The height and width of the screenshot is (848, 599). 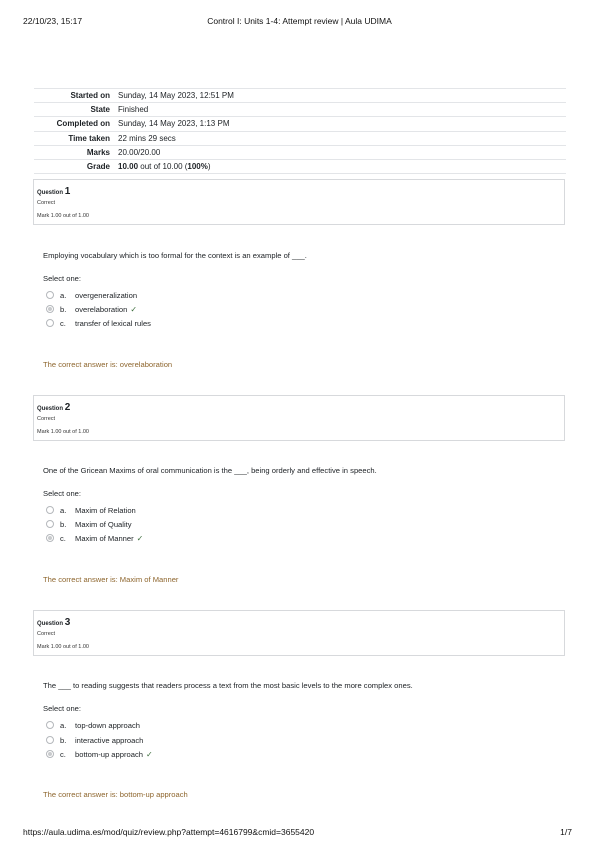 What do you see at coordinates (566, 832) in the screenshot?
I see `page-number: 1/7` at bounding box center [566, 832].